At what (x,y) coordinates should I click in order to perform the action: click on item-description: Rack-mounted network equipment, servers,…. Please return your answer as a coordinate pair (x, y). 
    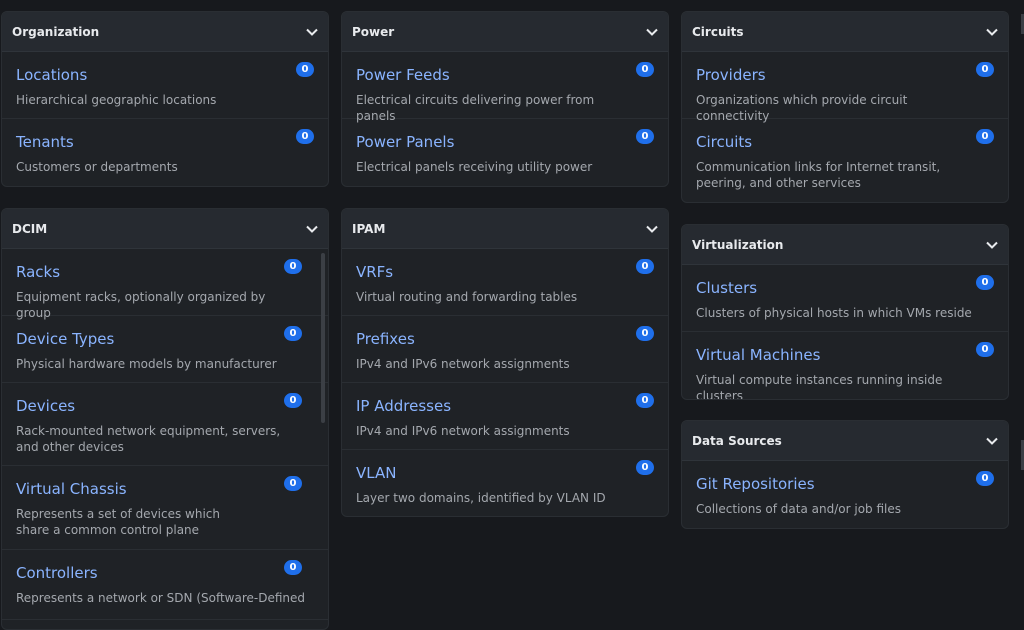
    Looking at the image, I should click on (148, 439).